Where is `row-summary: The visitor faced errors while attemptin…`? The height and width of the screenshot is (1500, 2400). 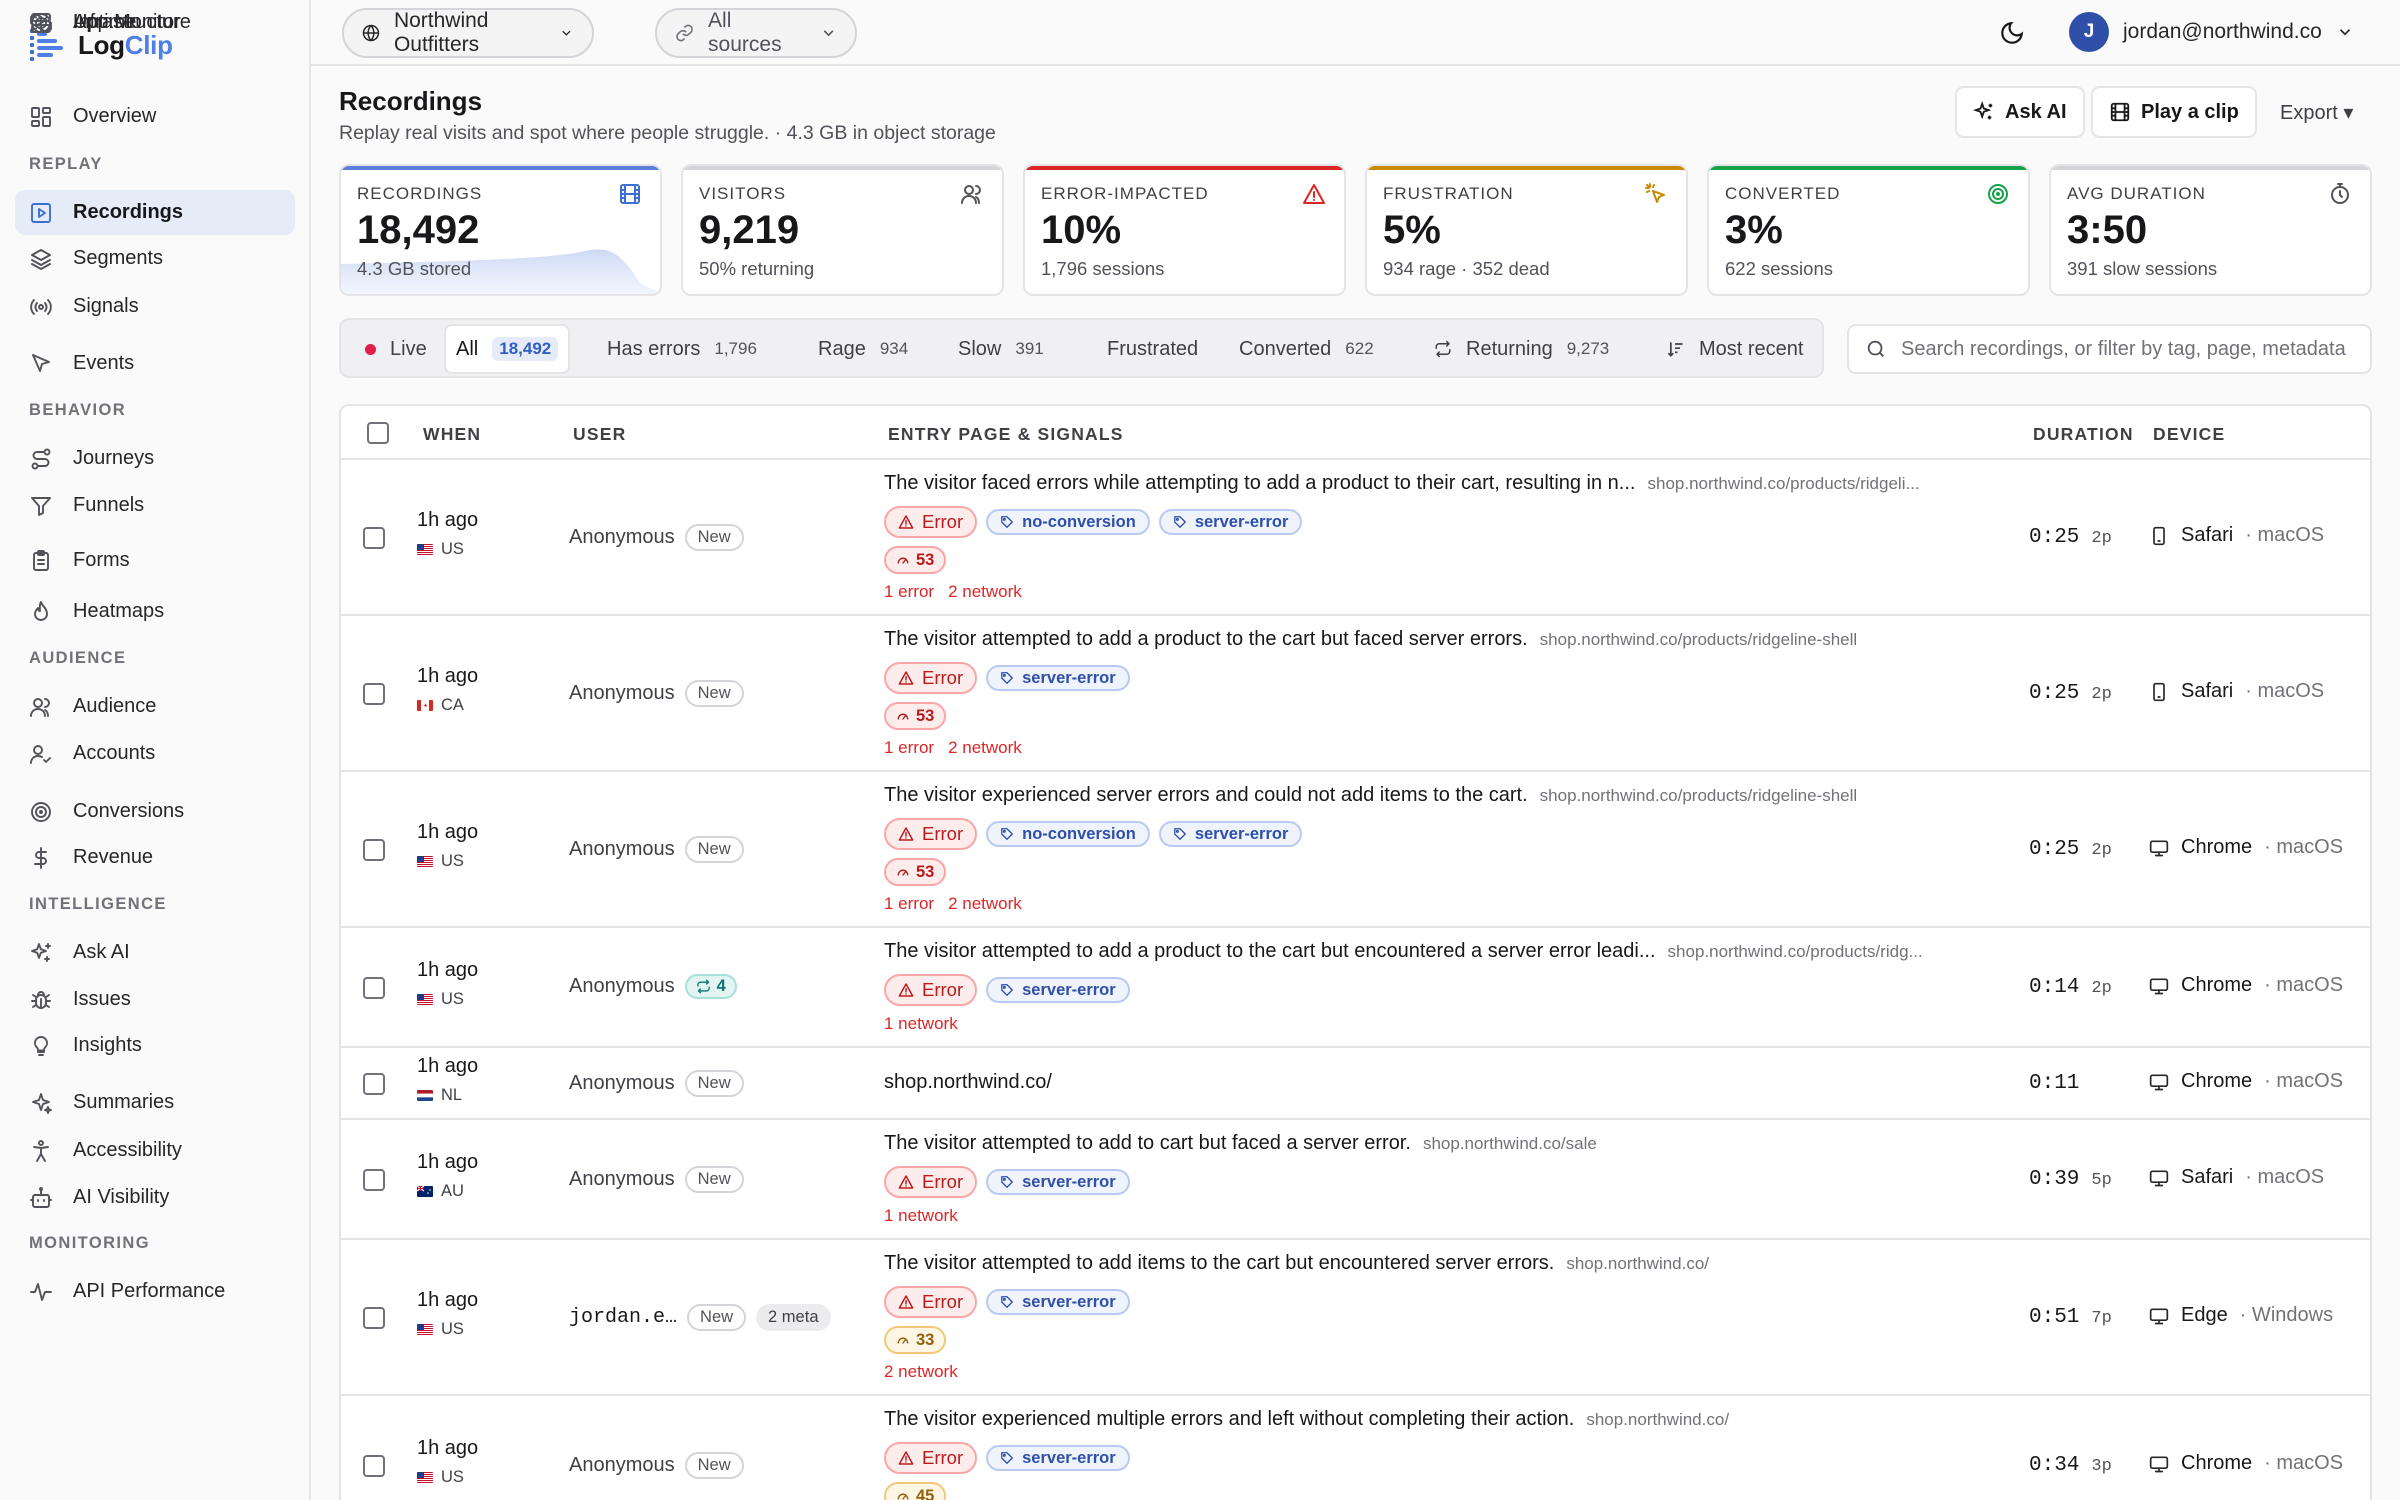 row-summary: The visitor faced errors while attemptin… is located at coordinates (1402, 483).